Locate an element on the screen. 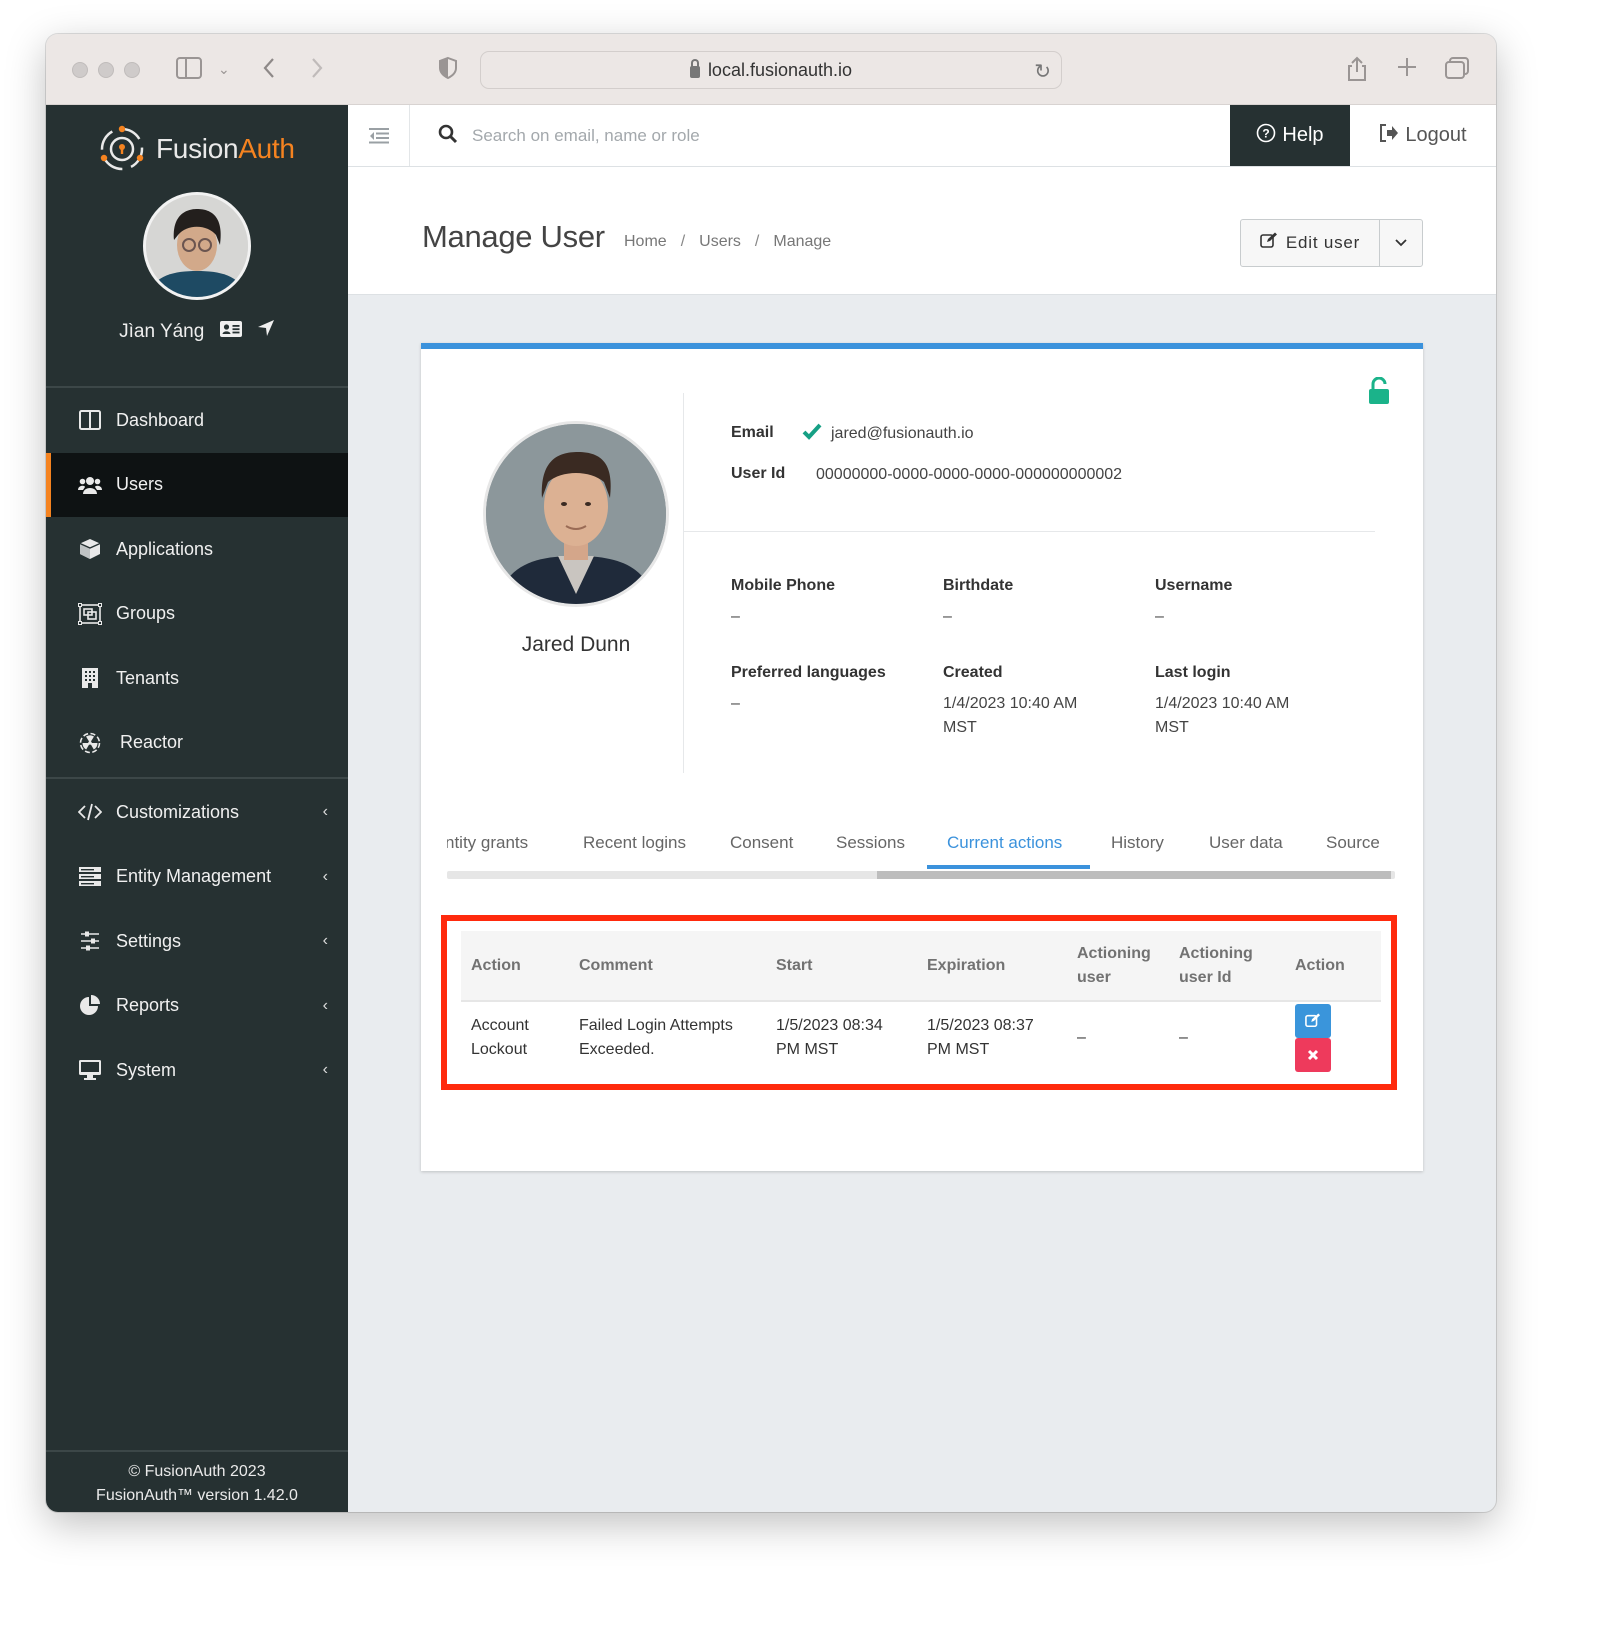 Image resolution: width=1600 pixels, height=1628 pixels. cell-action-buttons is located at coordinates (1333, 1037).